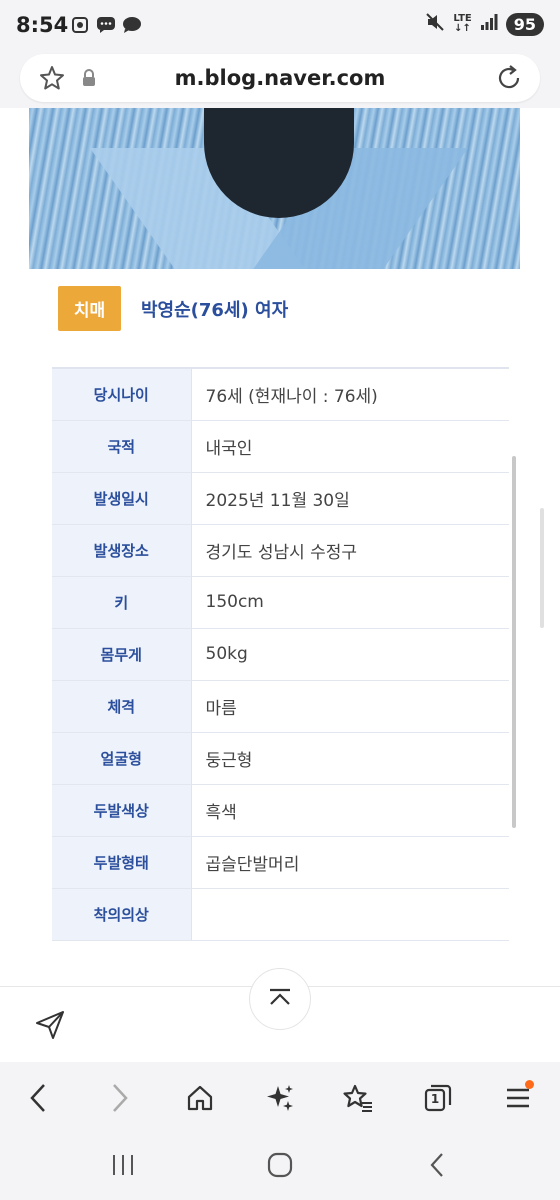  I want to click on notification-icons, so click(106, 25).